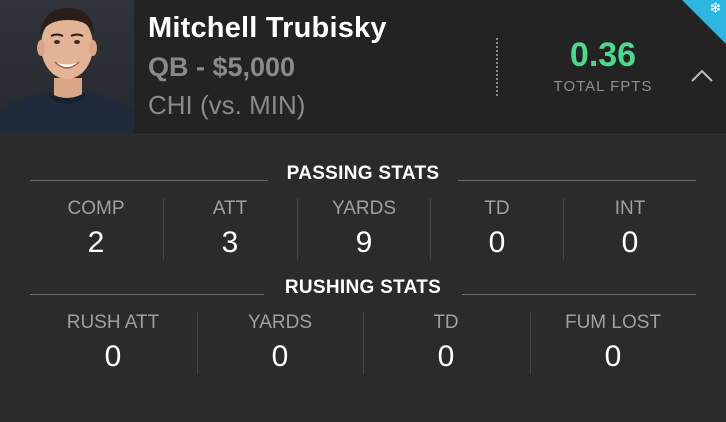 The image size is (726, 422). What do you see at coordinates (96, 208) in the screenshot?
I see `stat-label: COMP` at bounding box center [96, 208].